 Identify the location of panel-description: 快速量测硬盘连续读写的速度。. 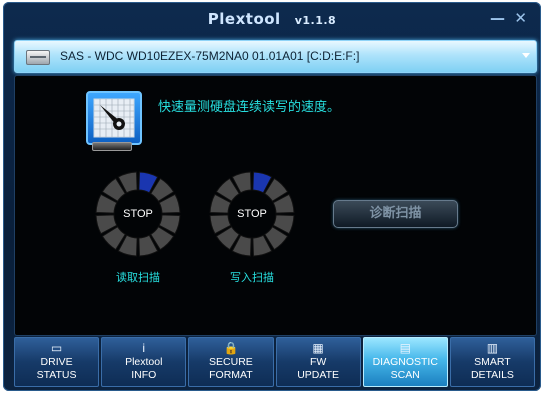
(249, 107).